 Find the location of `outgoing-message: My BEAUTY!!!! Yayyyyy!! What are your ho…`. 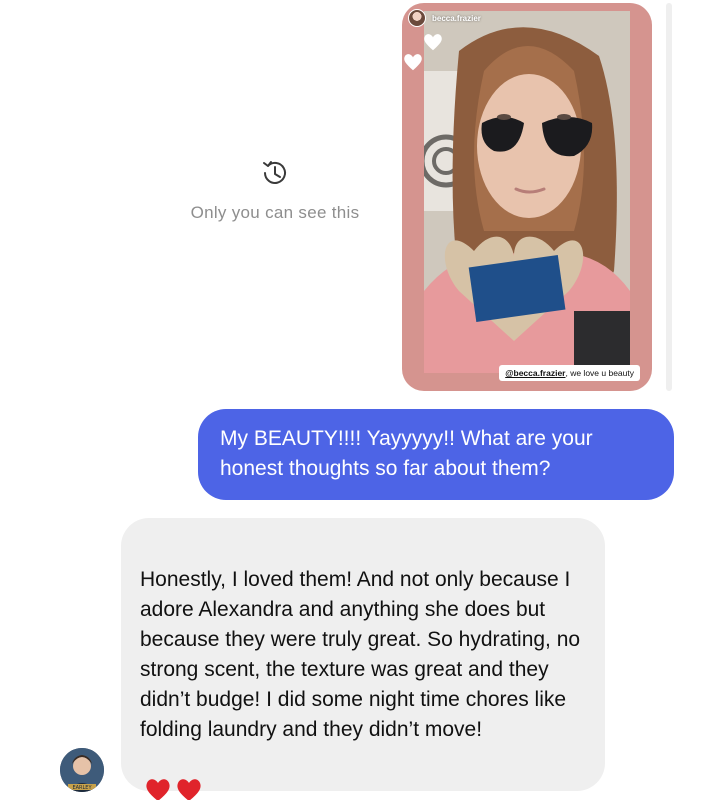

outgoing-message: My BEAUTY!!!! Yayyyyy!! What are your ho… is located at coordinates (436, 454).